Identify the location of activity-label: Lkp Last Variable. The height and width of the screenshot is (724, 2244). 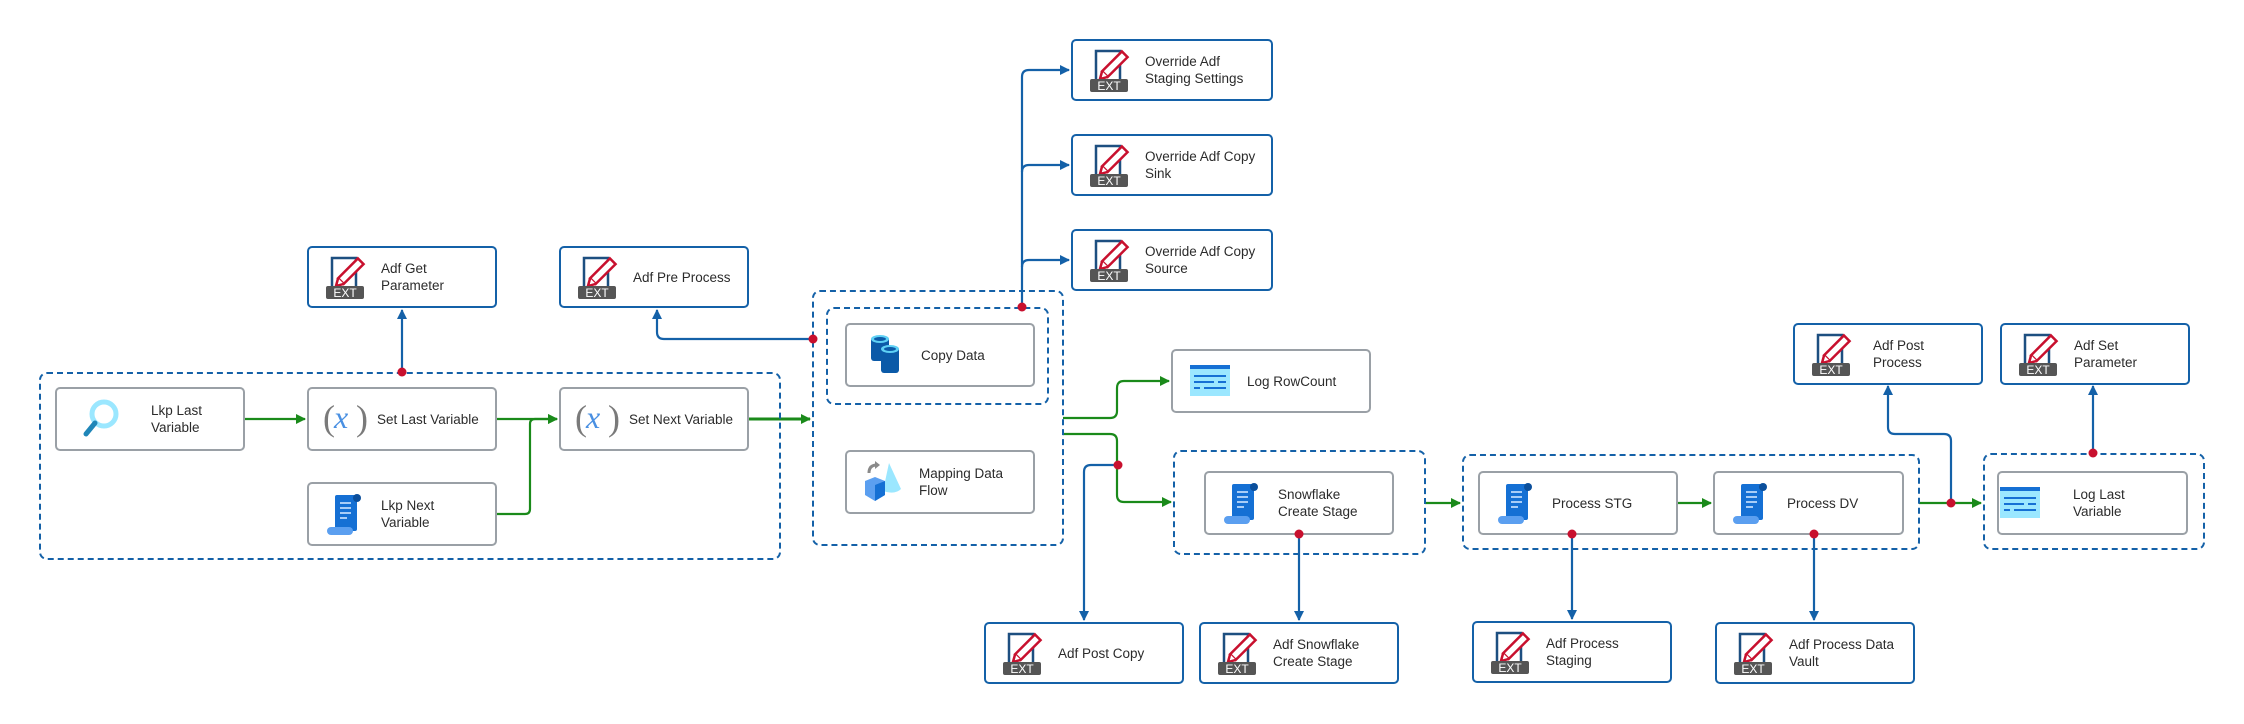
(177, 419).